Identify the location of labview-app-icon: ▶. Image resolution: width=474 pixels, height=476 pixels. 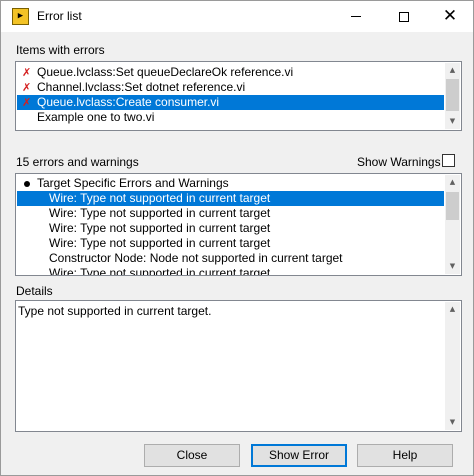
(20, 16).